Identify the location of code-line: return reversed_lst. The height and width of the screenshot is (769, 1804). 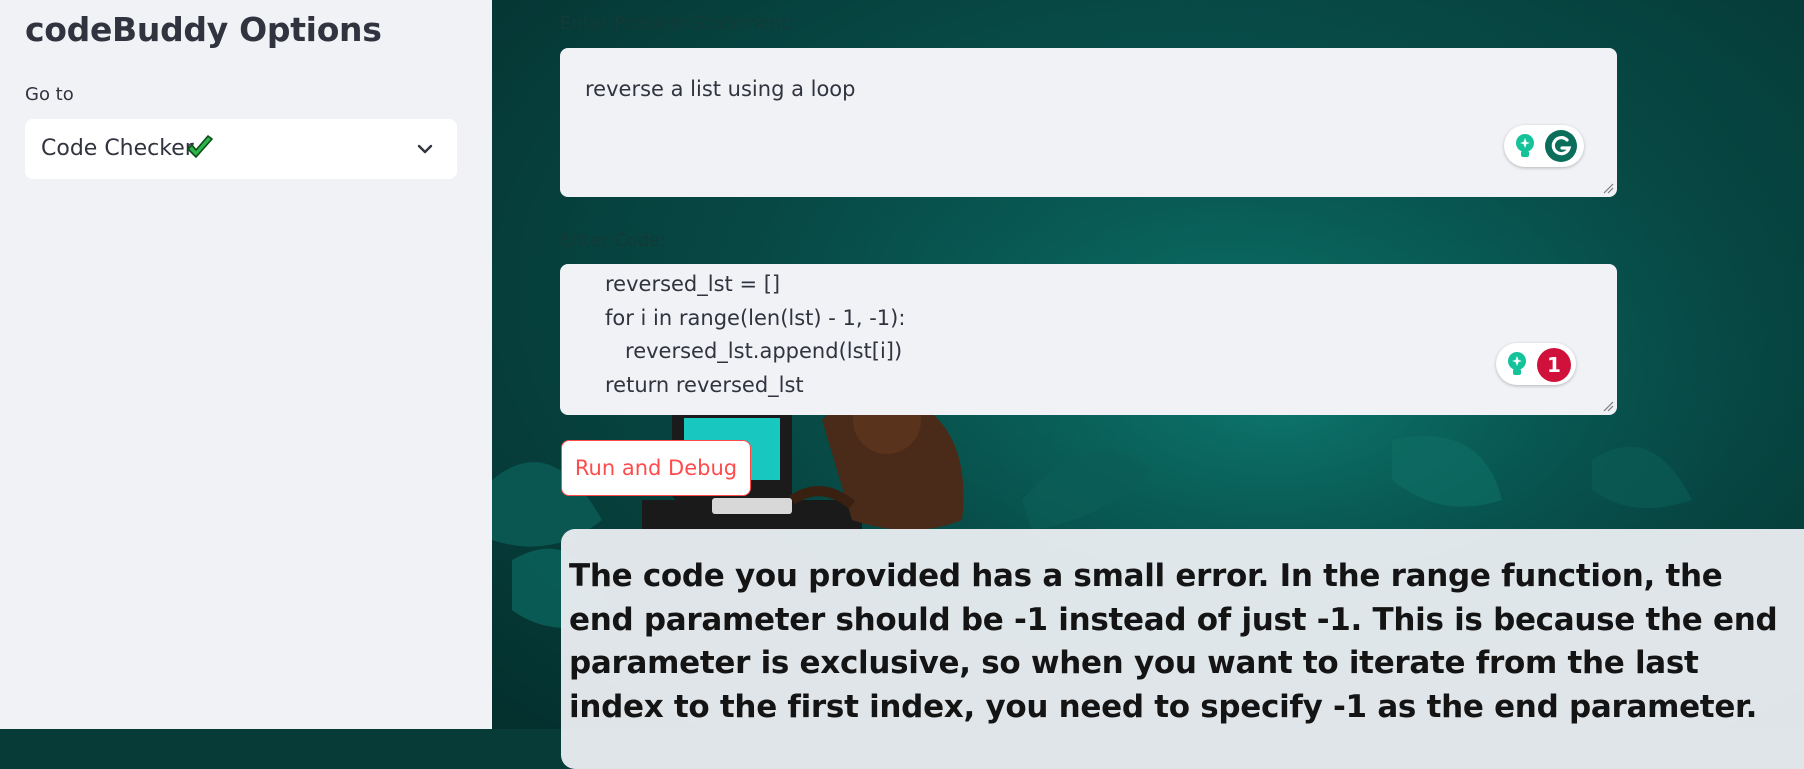
(704, 385).